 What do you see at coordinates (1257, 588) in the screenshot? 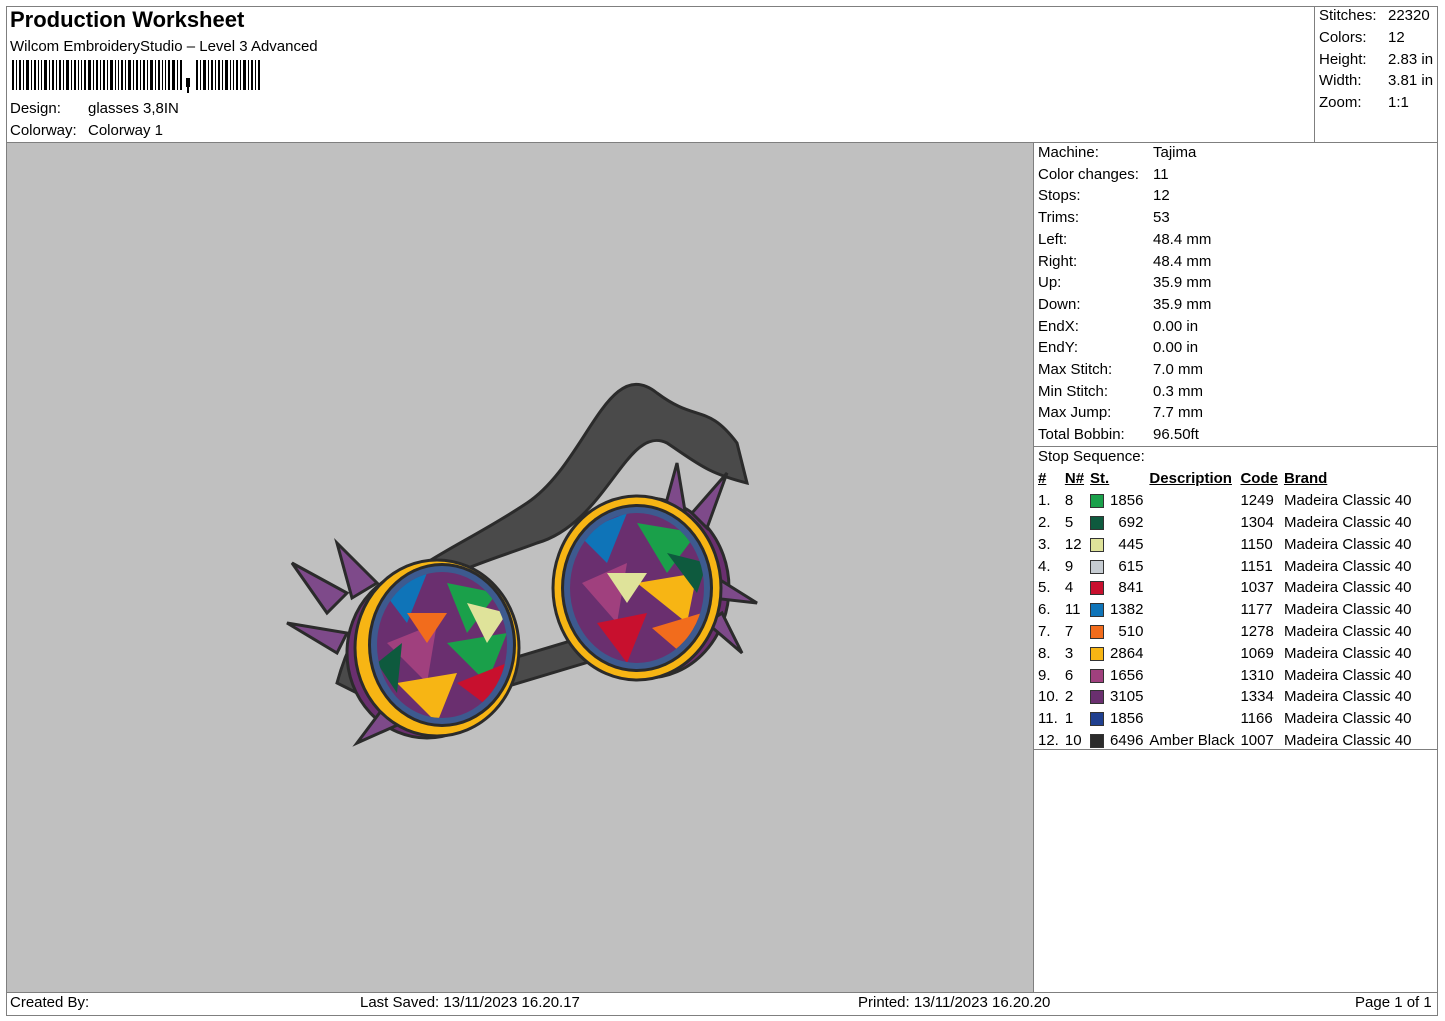
I see `cell-code: 1037` at bounding box center [1257, 588].